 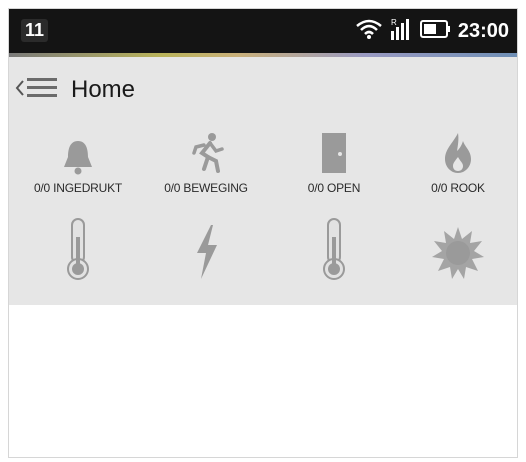 I want to click on bell-icon, so click(x=78, y=151).